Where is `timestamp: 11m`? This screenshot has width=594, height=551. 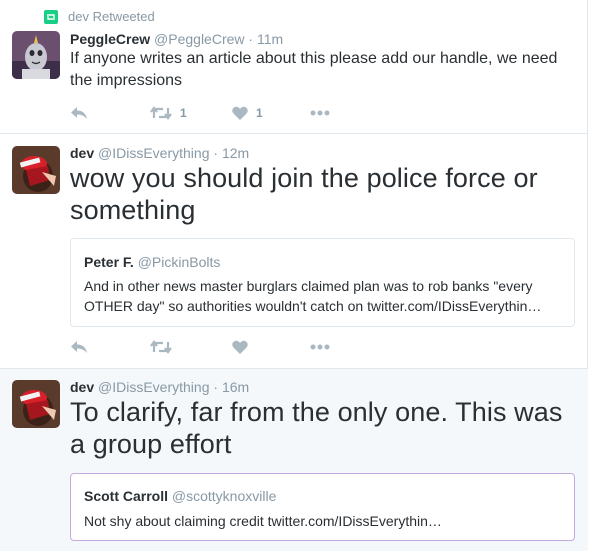
timestamp: 11m is located at coordinates (270, 39).